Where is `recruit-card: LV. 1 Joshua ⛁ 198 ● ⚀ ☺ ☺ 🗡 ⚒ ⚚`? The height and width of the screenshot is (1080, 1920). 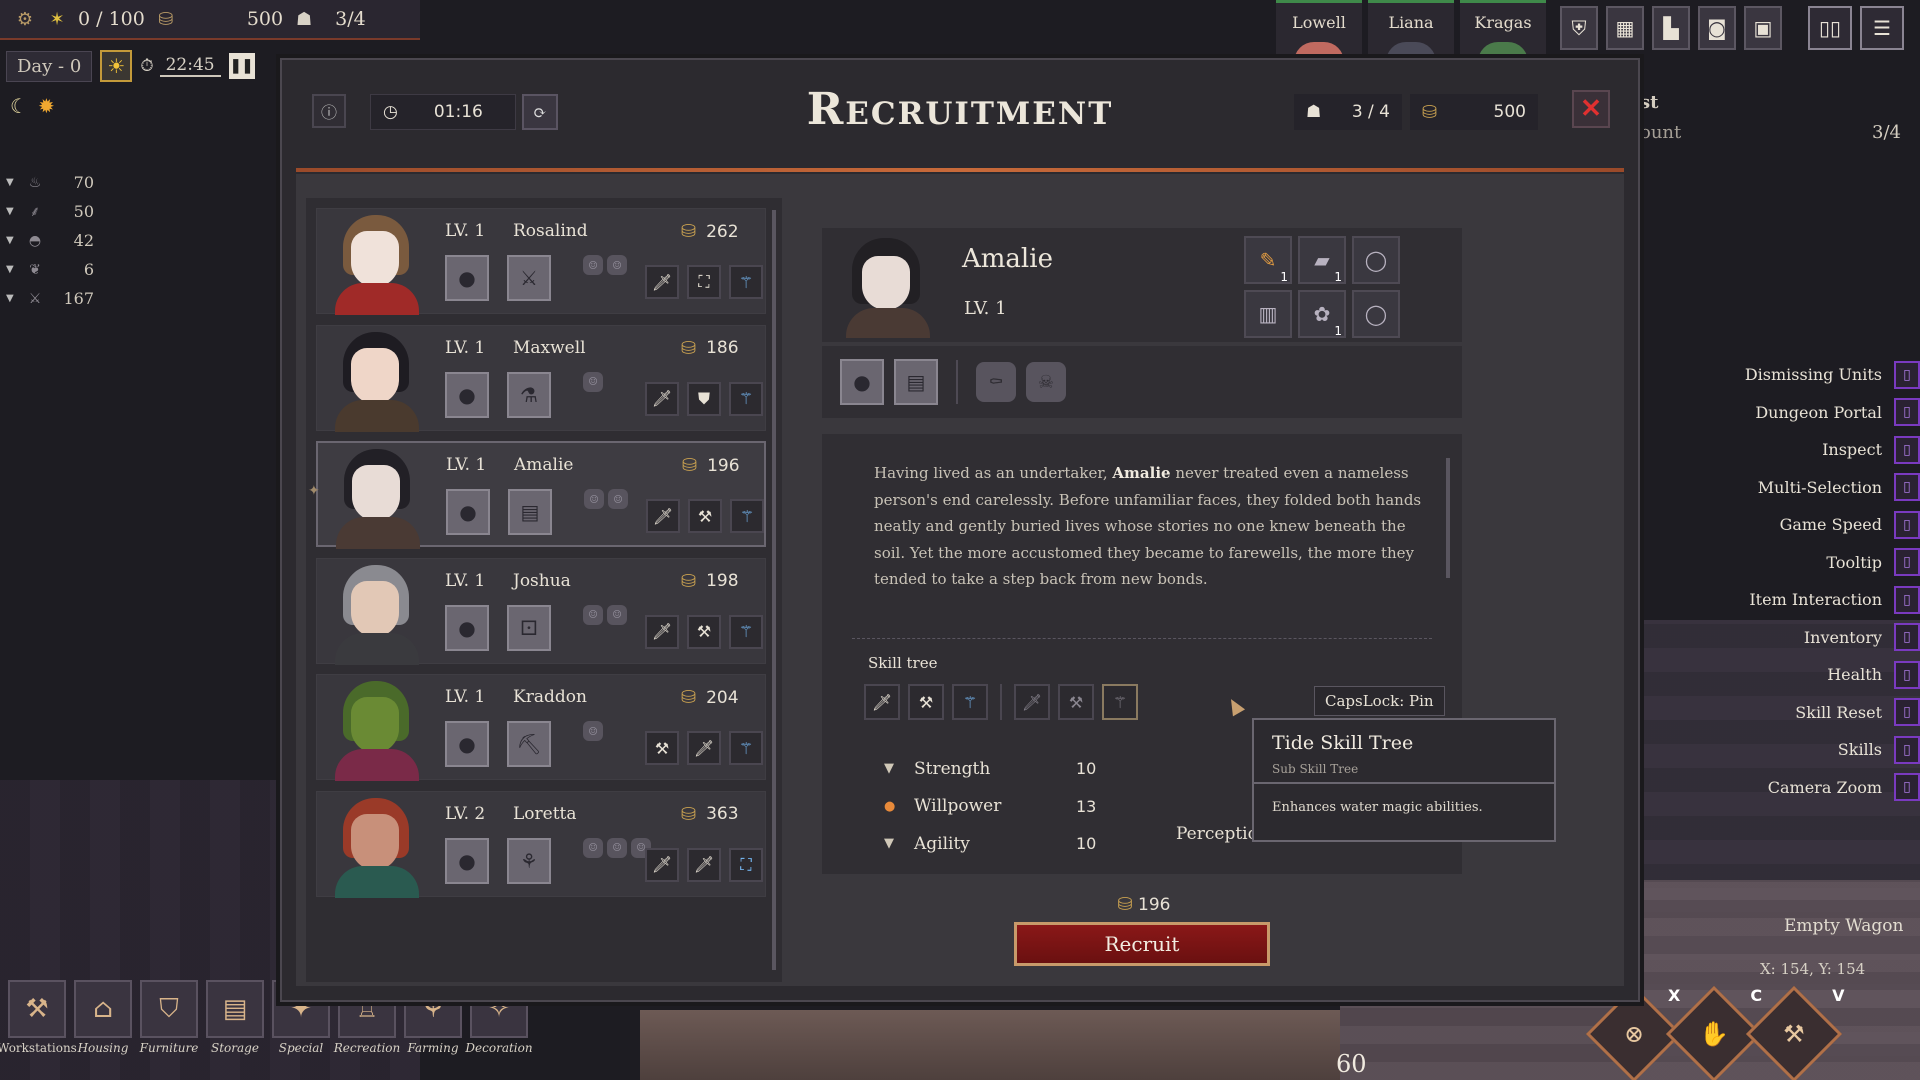 recruit-card: LV. 1 Joshua ⛁ 198 ● ⚀ ☺ ☺ 🗡 ⚒ ⚚ is located at coordinates (541, 611).